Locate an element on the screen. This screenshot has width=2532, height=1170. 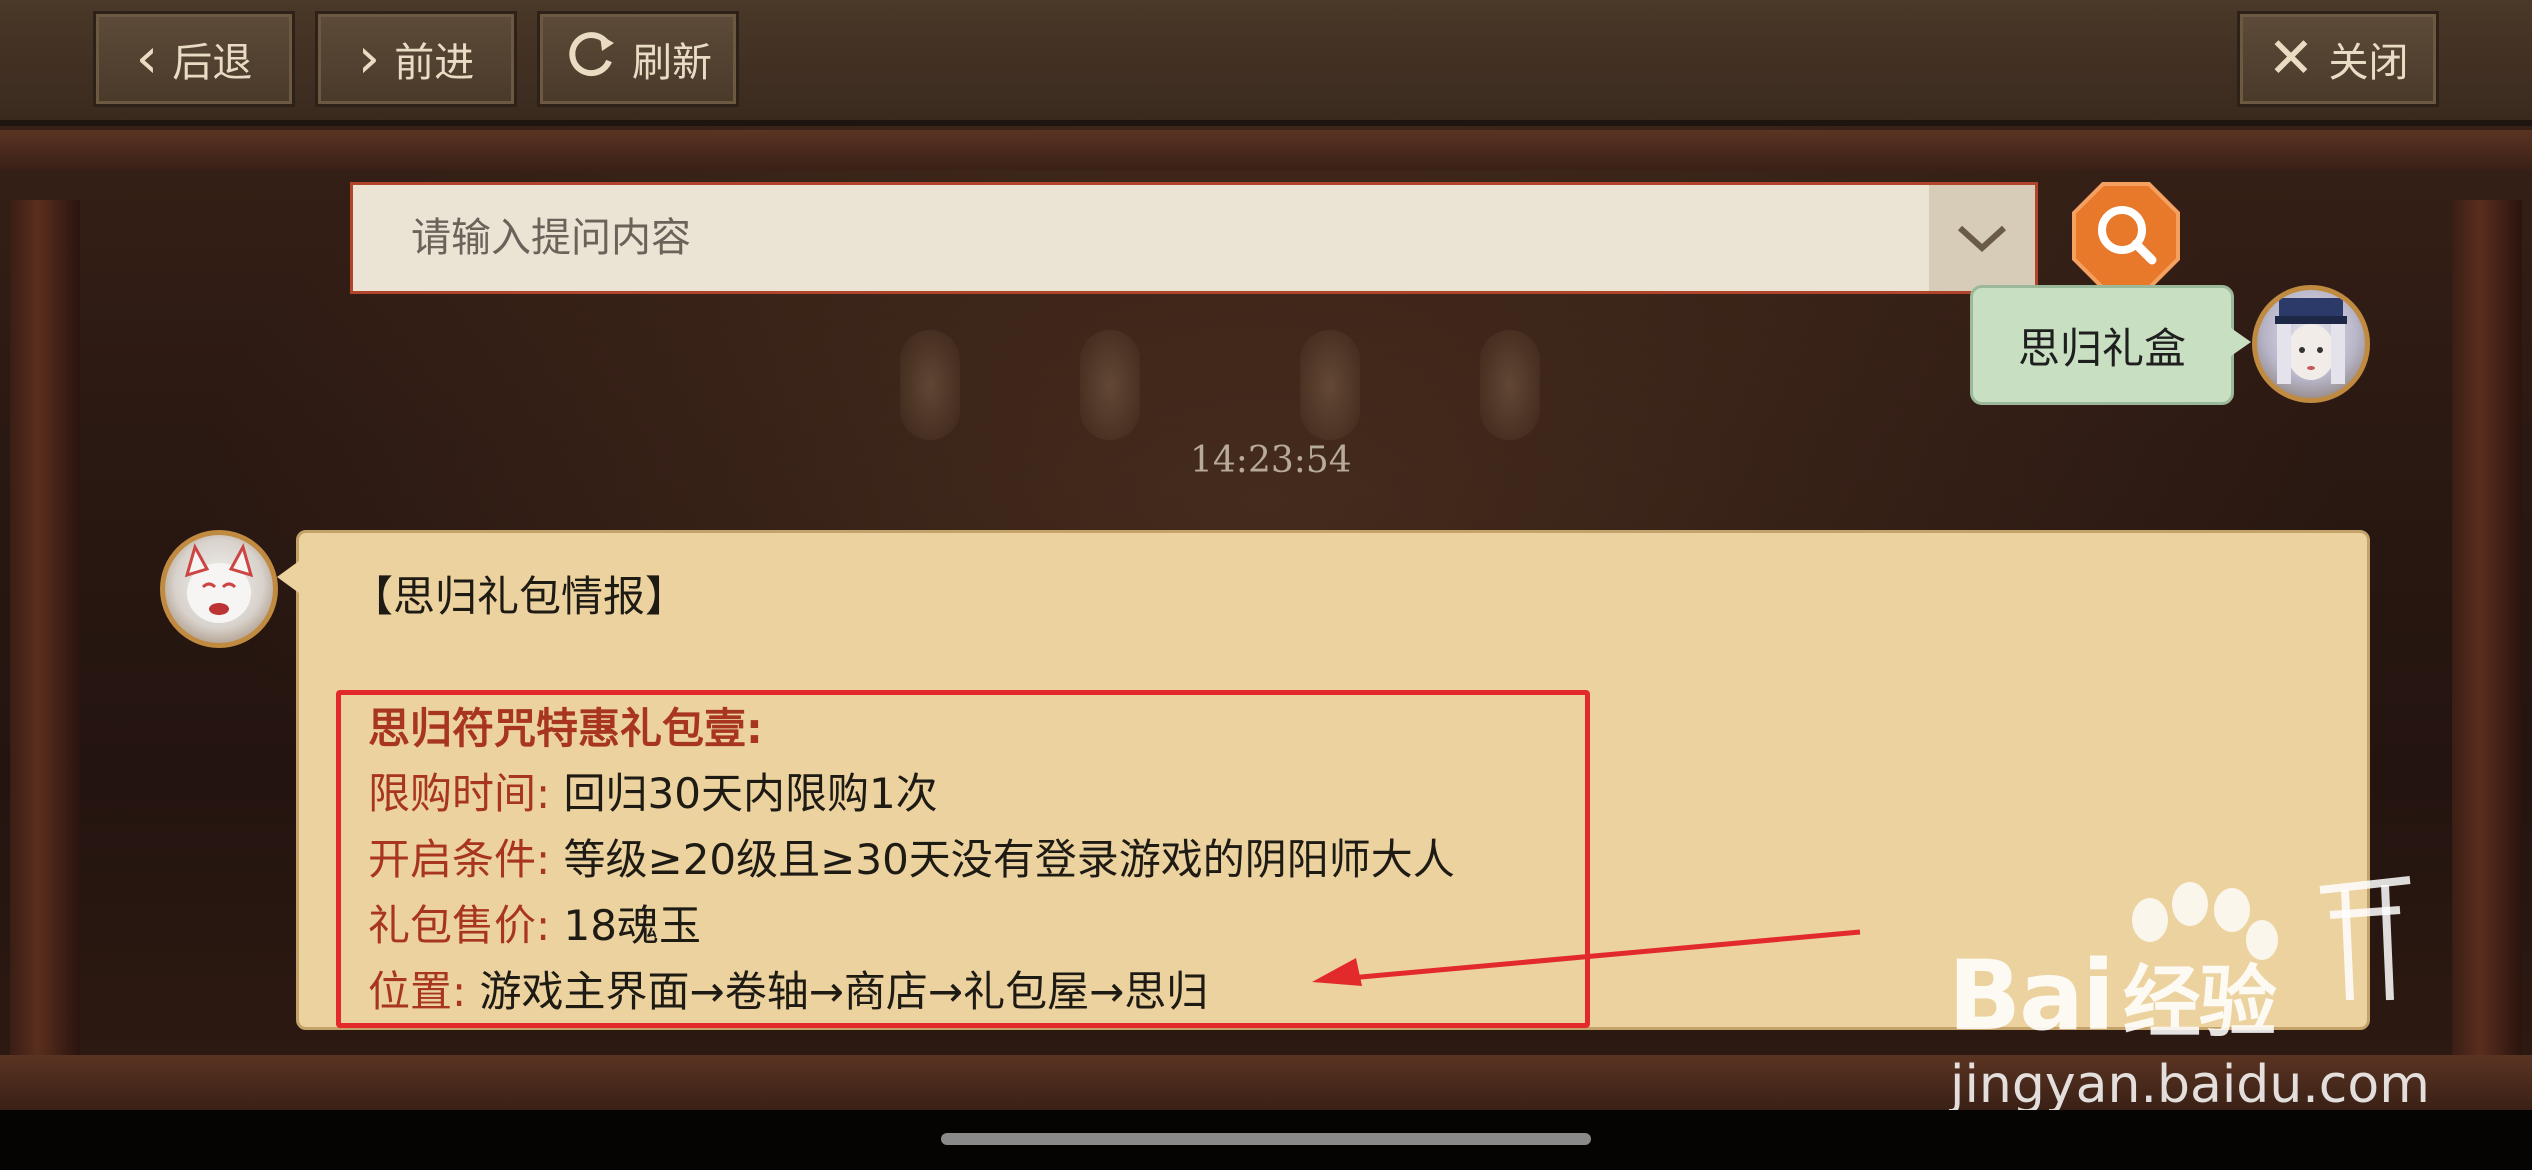
info-row: 礼包售价: 18魂玉 is located at coordinates (534, 922).